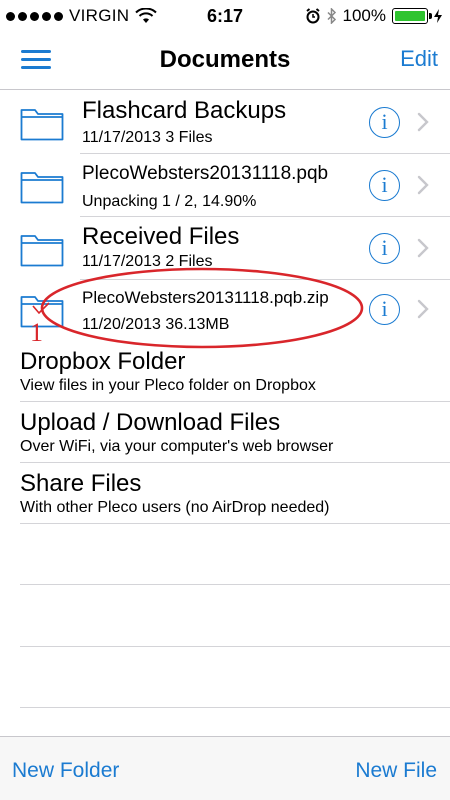  I want to click on page-title: Documents, so click(225, 59).